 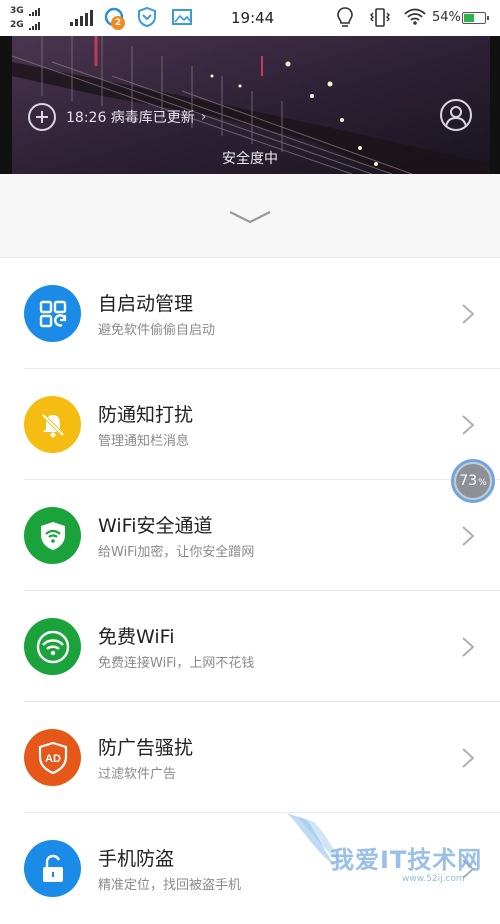 I want to click on item-title: 手机防盗, so click(x=136, y=859).